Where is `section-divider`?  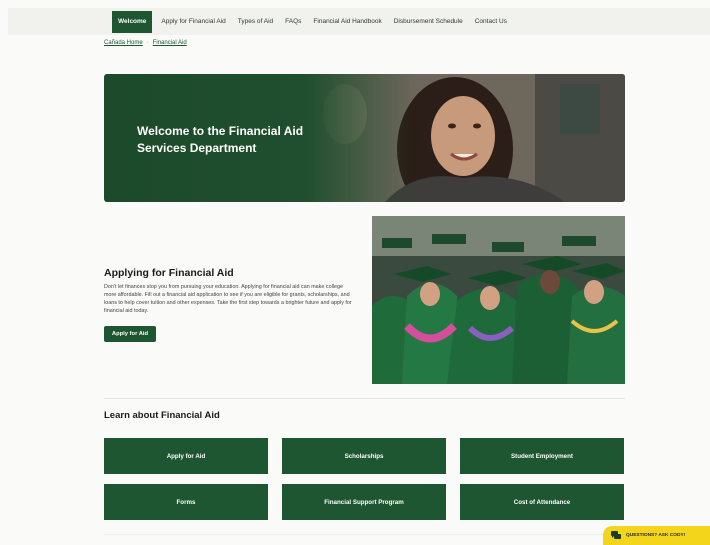
section-divider is located at coordinates (364, 398).